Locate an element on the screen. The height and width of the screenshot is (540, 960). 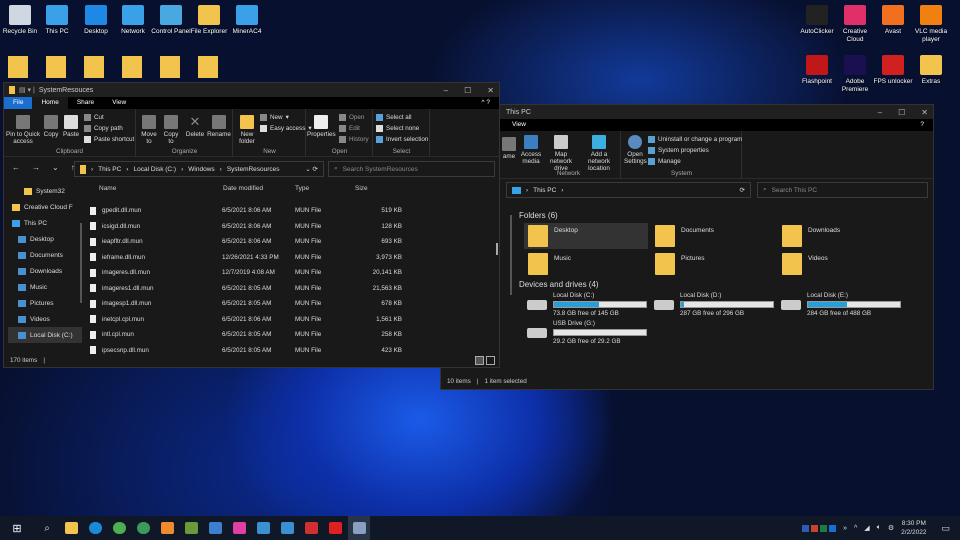
desktop-icon: Network is located at coordinates (133, 20).